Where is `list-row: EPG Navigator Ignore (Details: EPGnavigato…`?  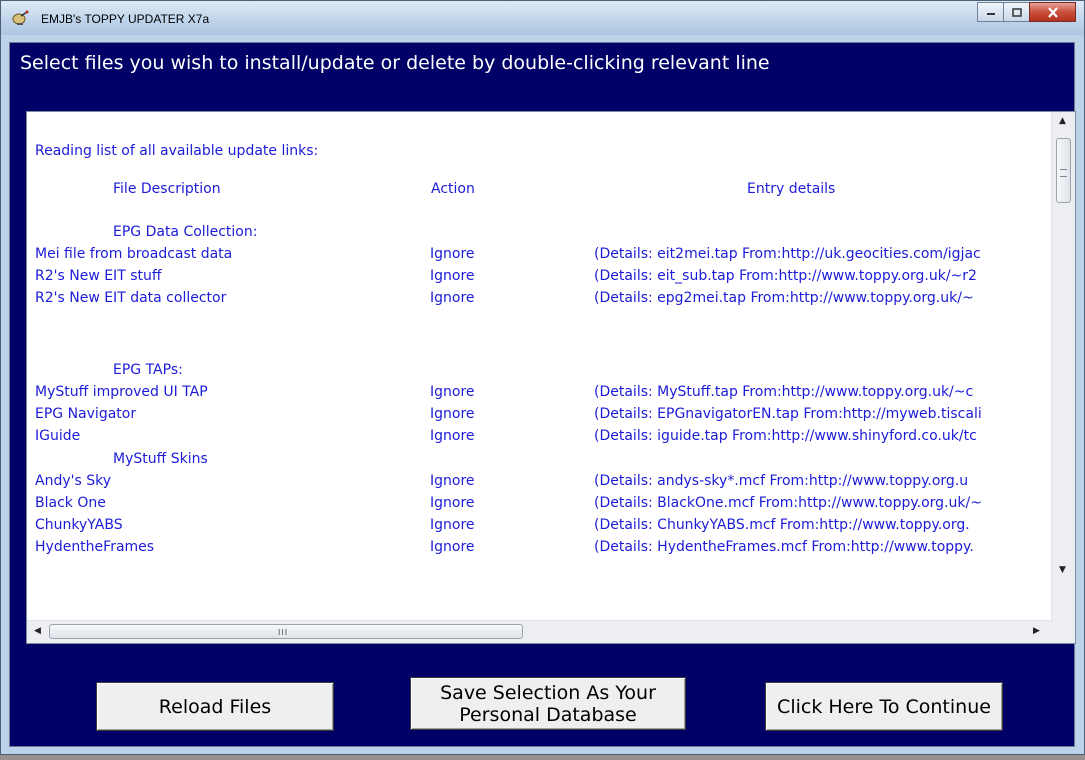
list-row: EPG Navigator Ignore (Details: EPGnavigato… is located at coordinates (540, 414).